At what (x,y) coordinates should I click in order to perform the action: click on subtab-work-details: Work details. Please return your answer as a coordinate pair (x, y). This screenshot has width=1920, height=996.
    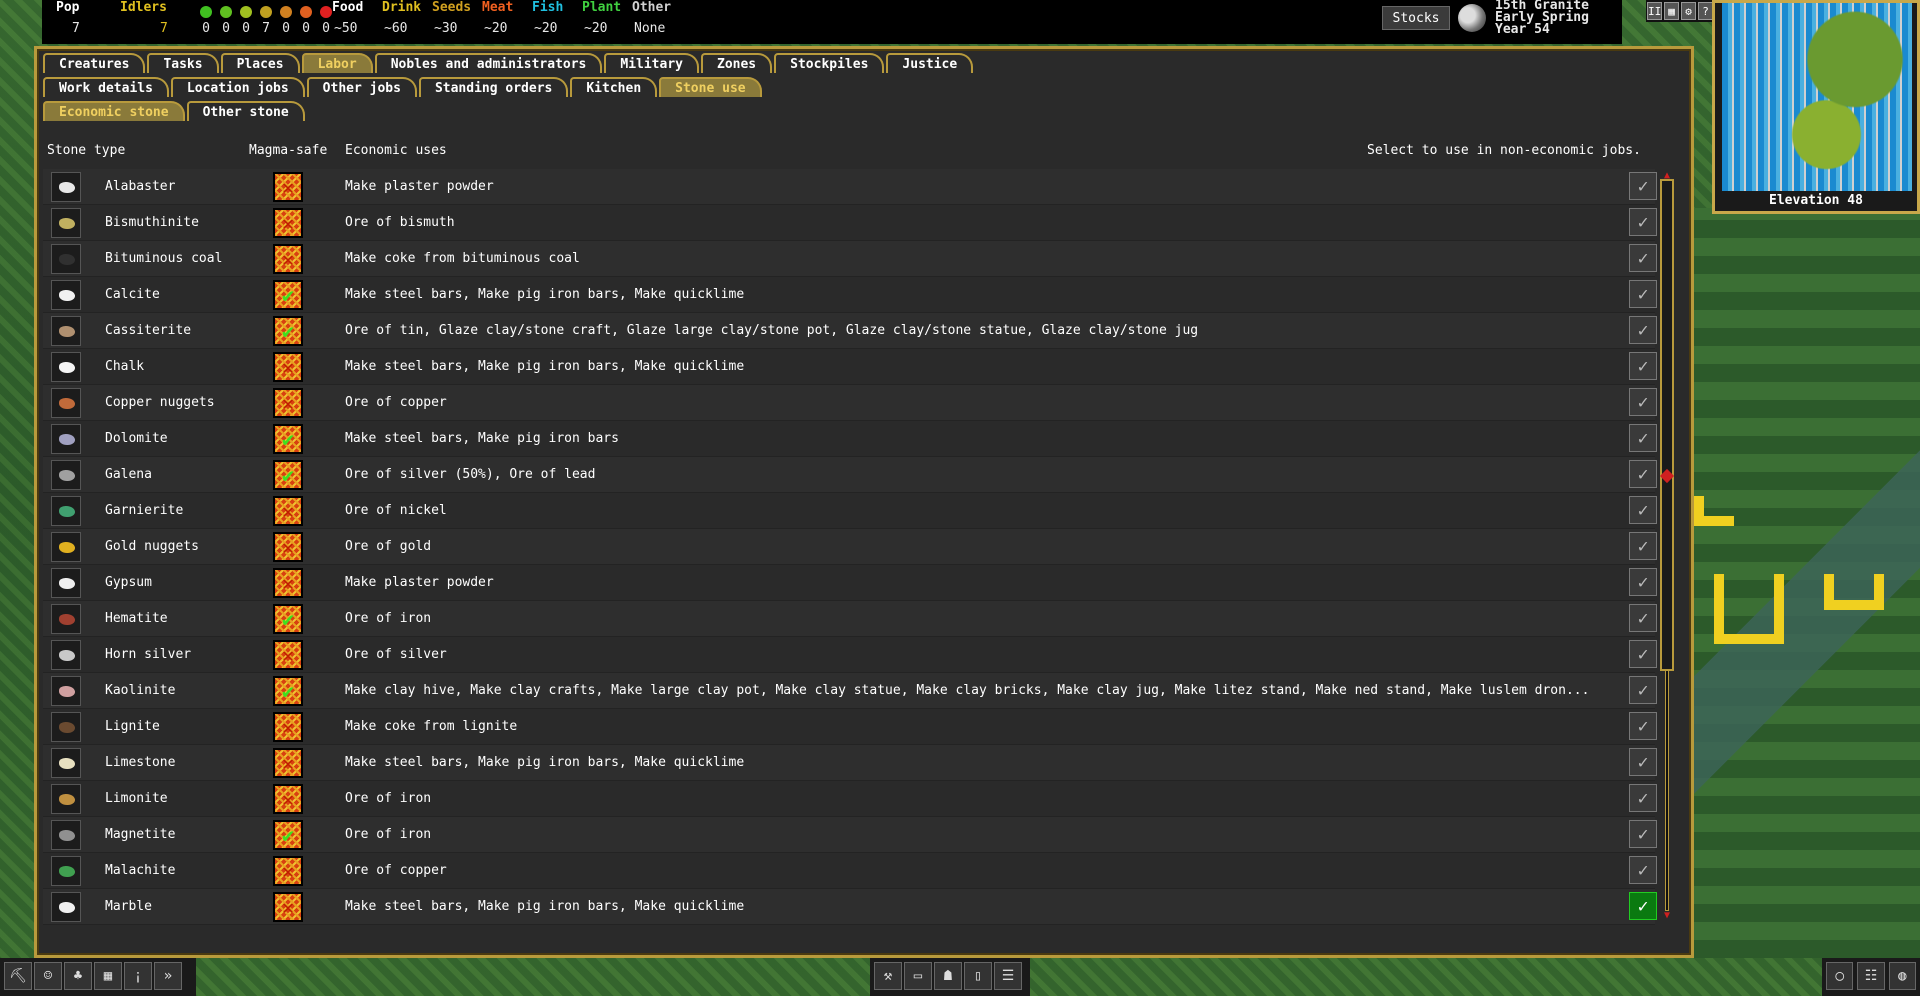
    Looking at the image, I should click on (106, 87).